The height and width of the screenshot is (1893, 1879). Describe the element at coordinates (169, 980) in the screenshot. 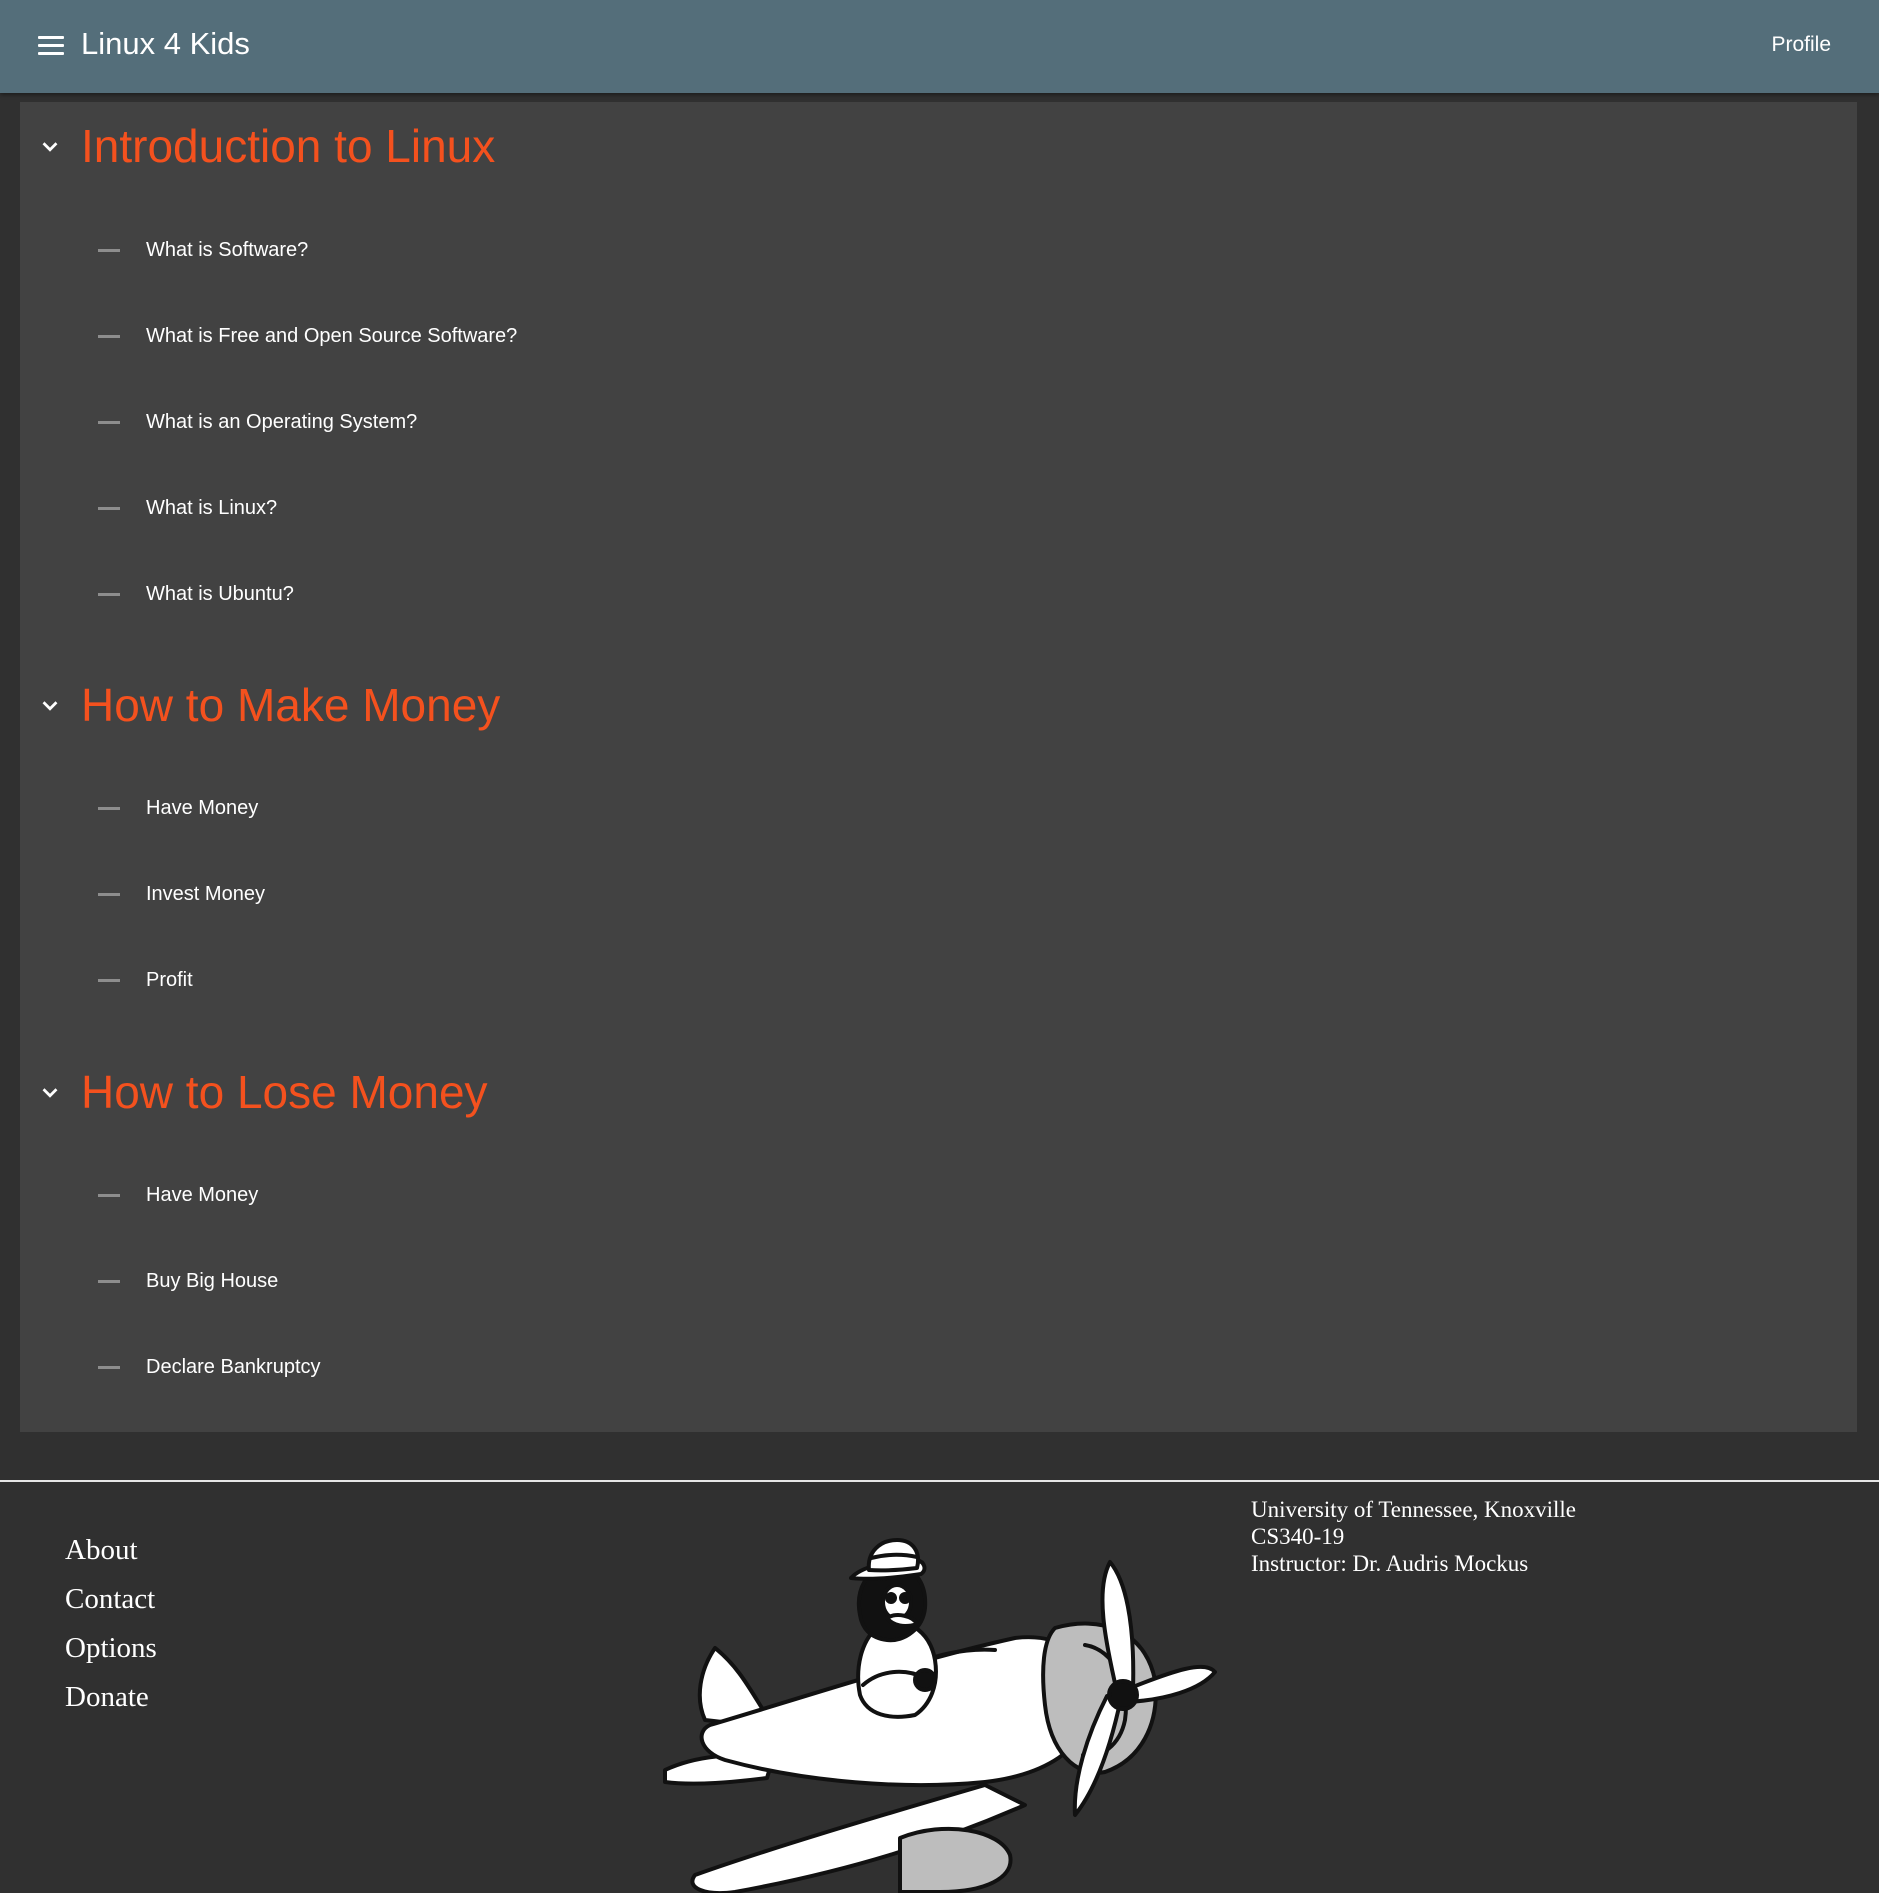

I see `list-item-label: Profit` at that location.